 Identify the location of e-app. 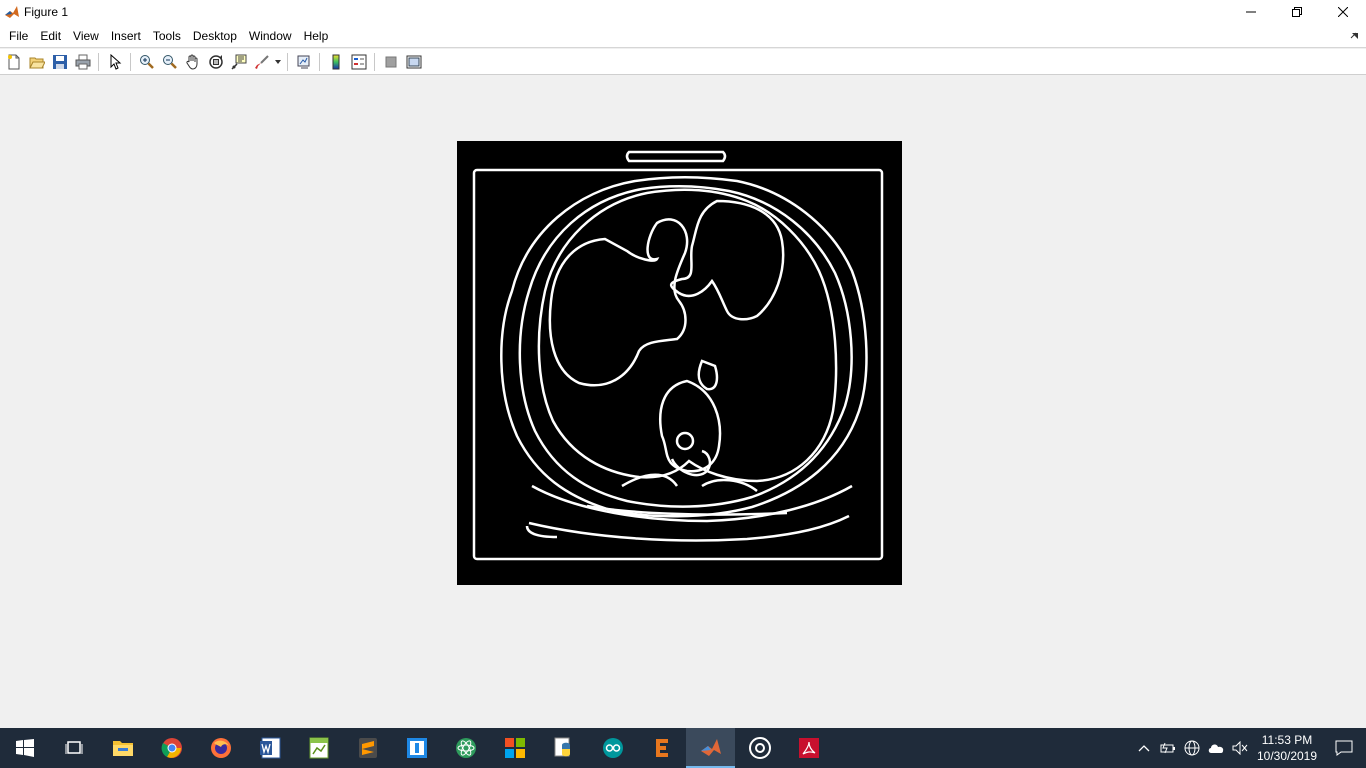
(661, 748).